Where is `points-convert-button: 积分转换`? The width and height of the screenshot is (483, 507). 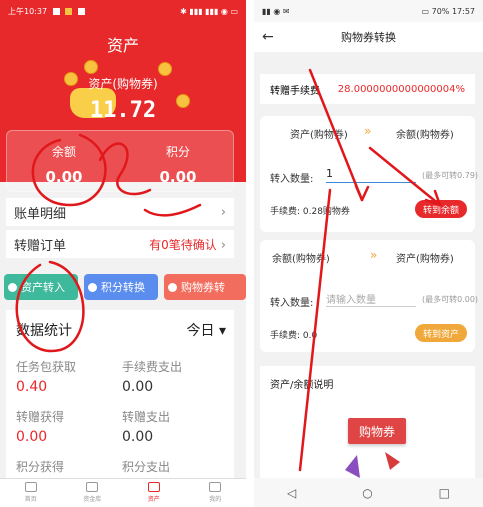
points-convert-button: 积分转换 is located at coordinates (121, 287).